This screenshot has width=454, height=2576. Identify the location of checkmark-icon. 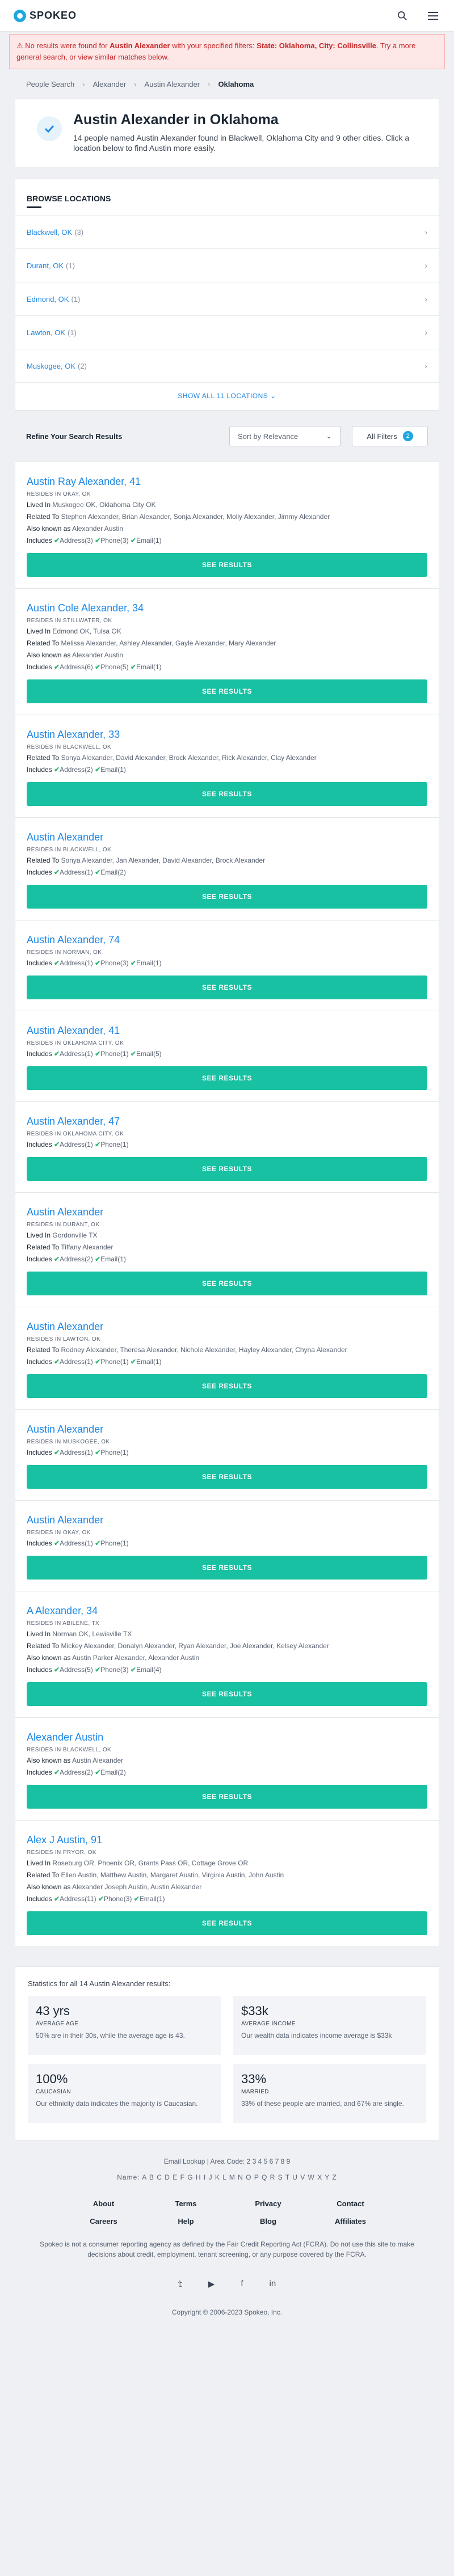
(49, 128).